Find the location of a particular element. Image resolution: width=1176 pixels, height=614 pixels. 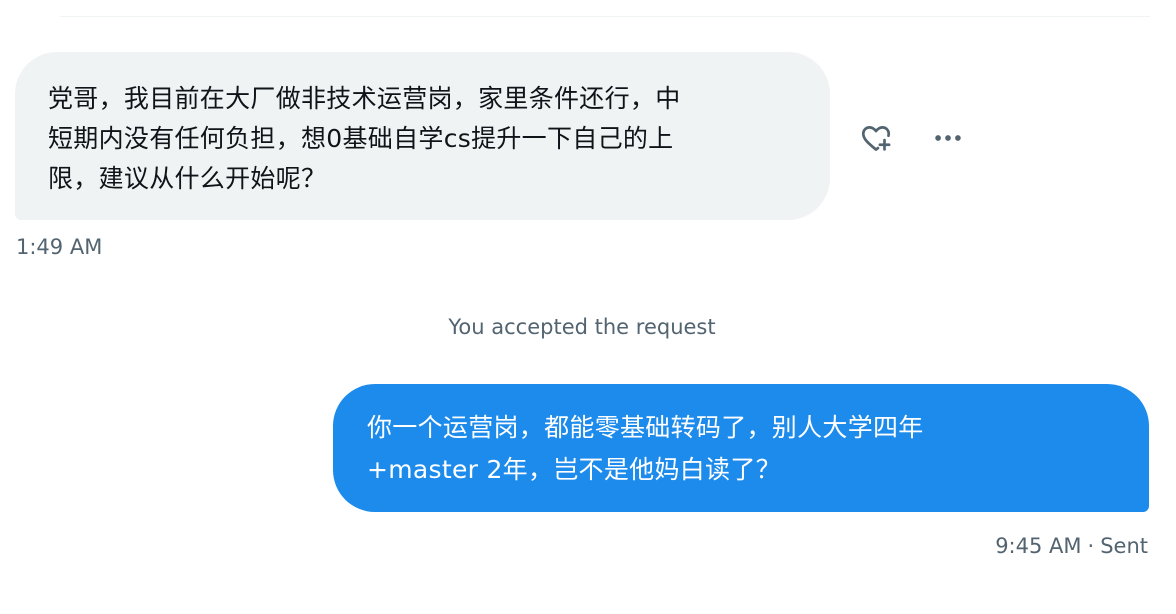

request-accepted-note: You accepted the request is located at coordinates (582, 327).